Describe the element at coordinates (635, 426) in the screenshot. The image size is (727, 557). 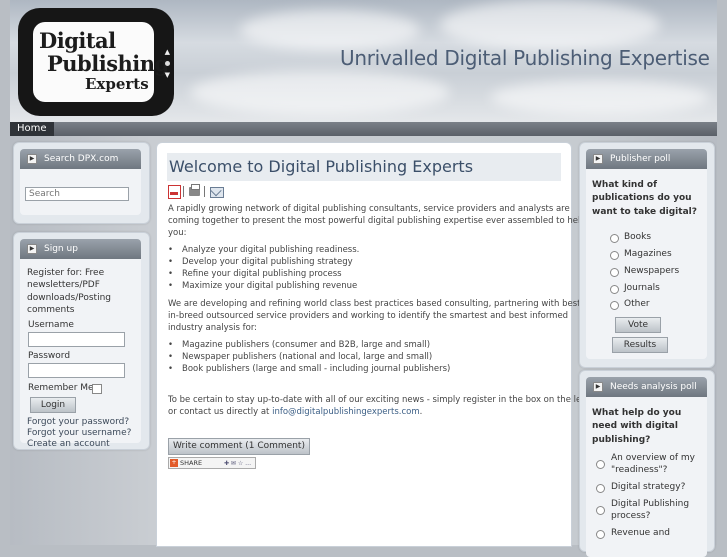
I see `poll-question-line: need with digital` at that location.